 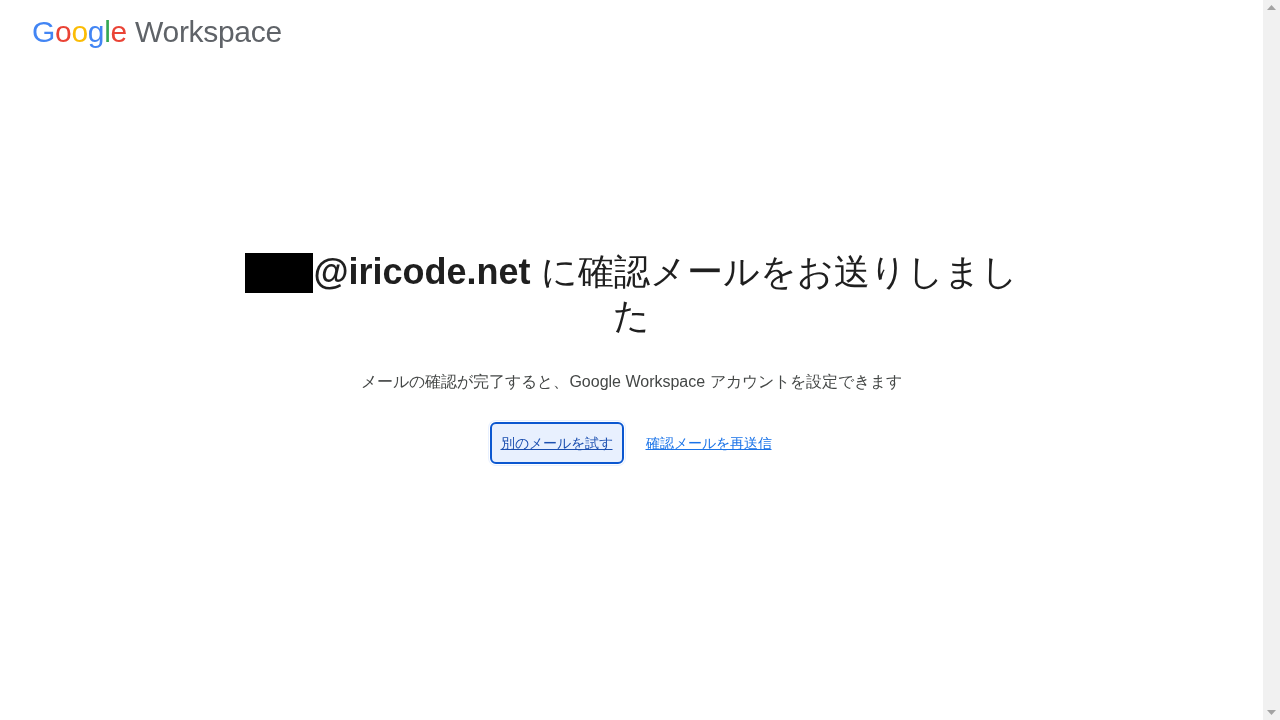 What do you see at coordinates (1271, 7) in the screenshot?
I see `scroll-up-icon` at bounding box center [1271, 7].